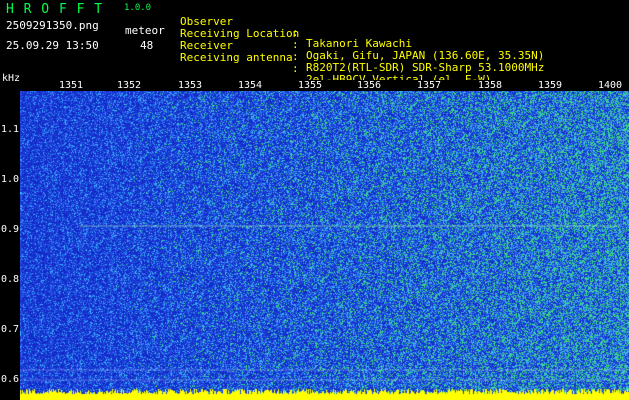  I want to click on time-tick-1400: 1400, so click(610, 85).